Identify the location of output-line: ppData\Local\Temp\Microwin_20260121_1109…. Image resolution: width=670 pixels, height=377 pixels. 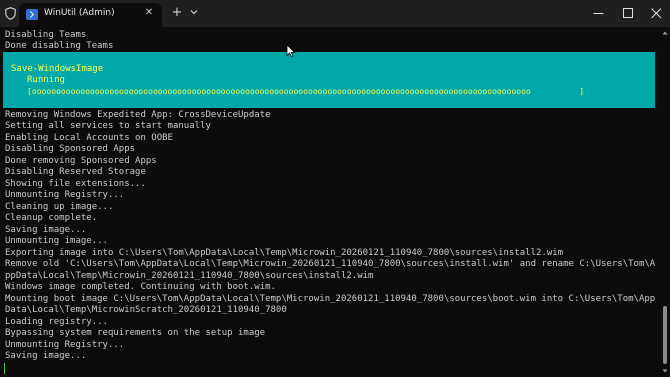
(189, 275).